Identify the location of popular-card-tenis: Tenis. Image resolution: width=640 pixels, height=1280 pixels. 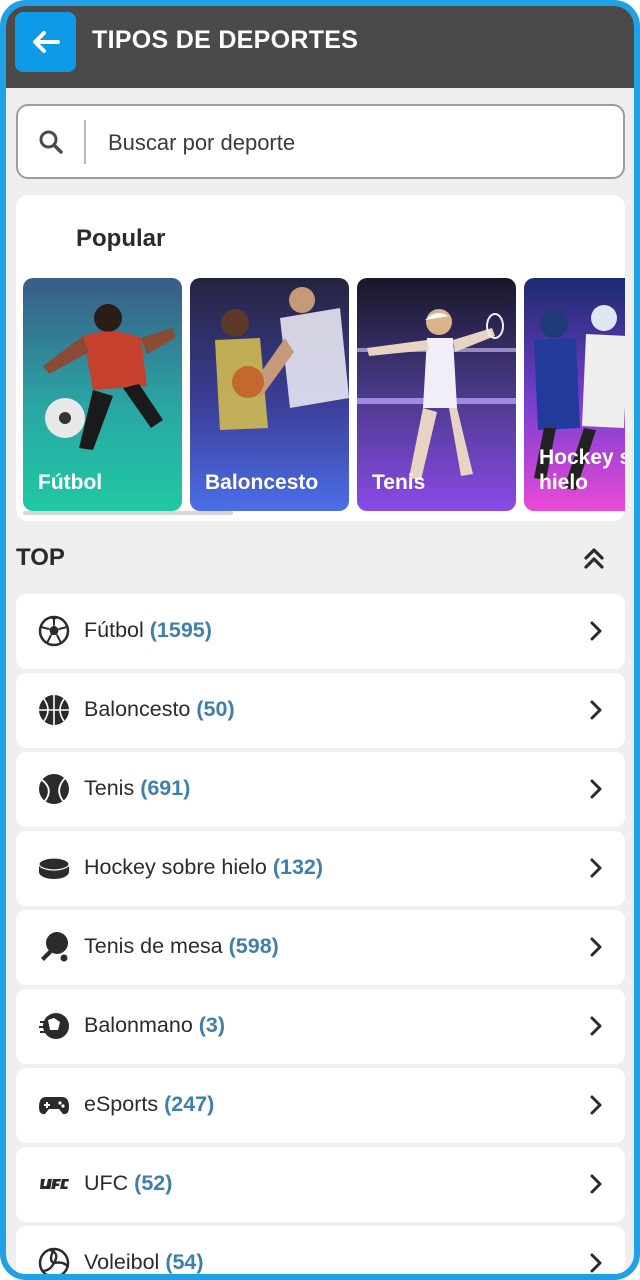
(436, 394).